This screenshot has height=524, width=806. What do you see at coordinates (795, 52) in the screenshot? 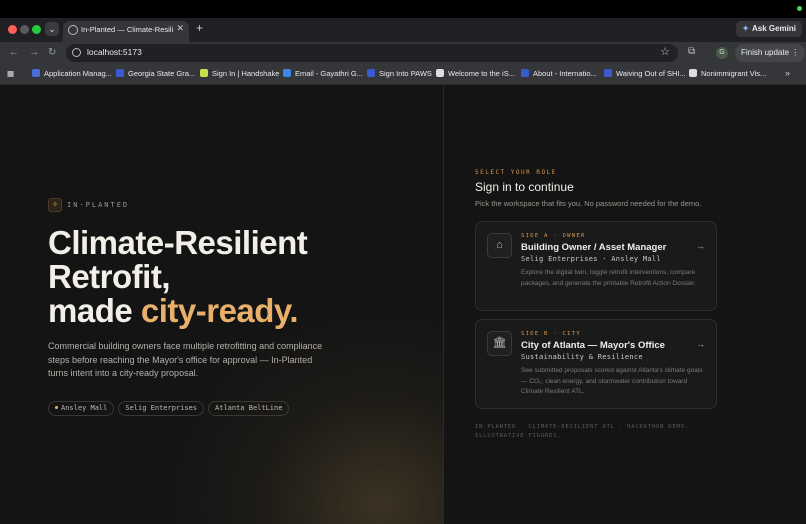
I see `kebab-menu-icon: ⋮` at bounding box center [795, 52].